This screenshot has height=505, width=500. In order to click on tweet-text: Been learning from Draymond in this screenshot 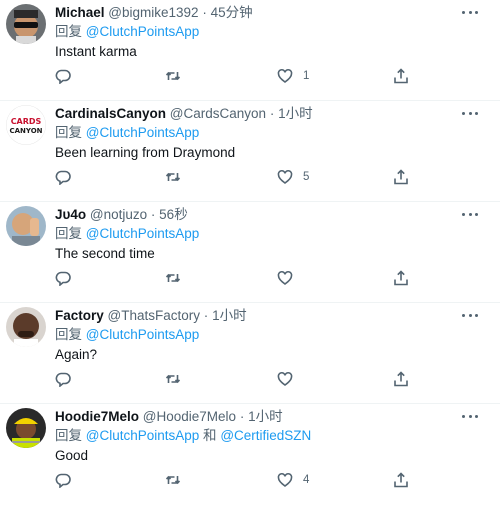, I will do `click(145, 152)`.